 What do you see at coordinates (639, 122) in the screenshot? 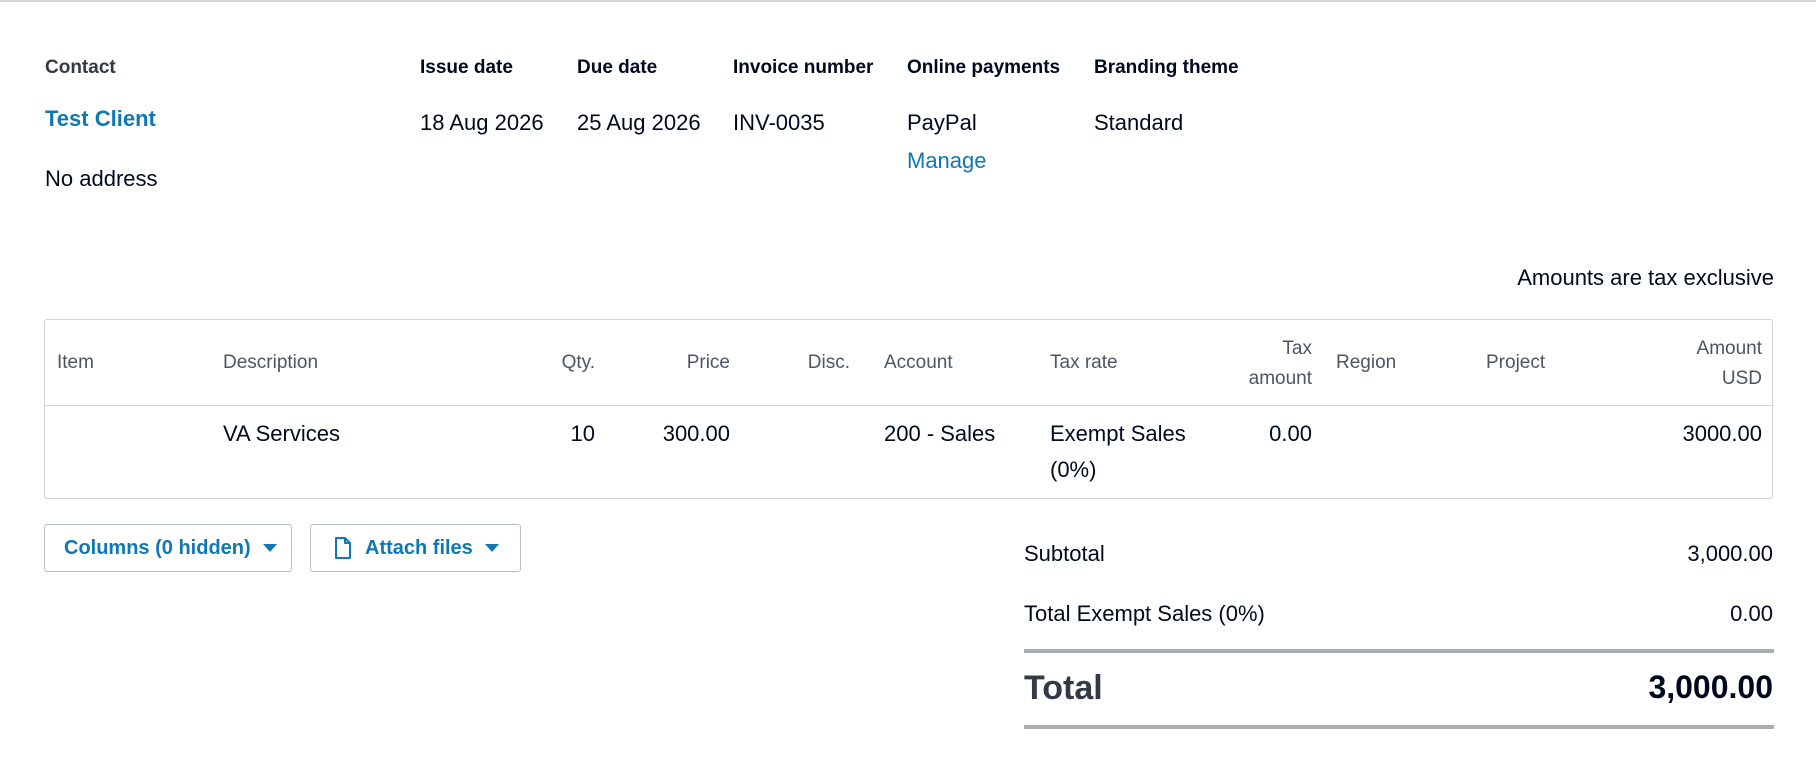
I see `due-date-value: 25 Aug 2026` at bounding box center [639, 122].